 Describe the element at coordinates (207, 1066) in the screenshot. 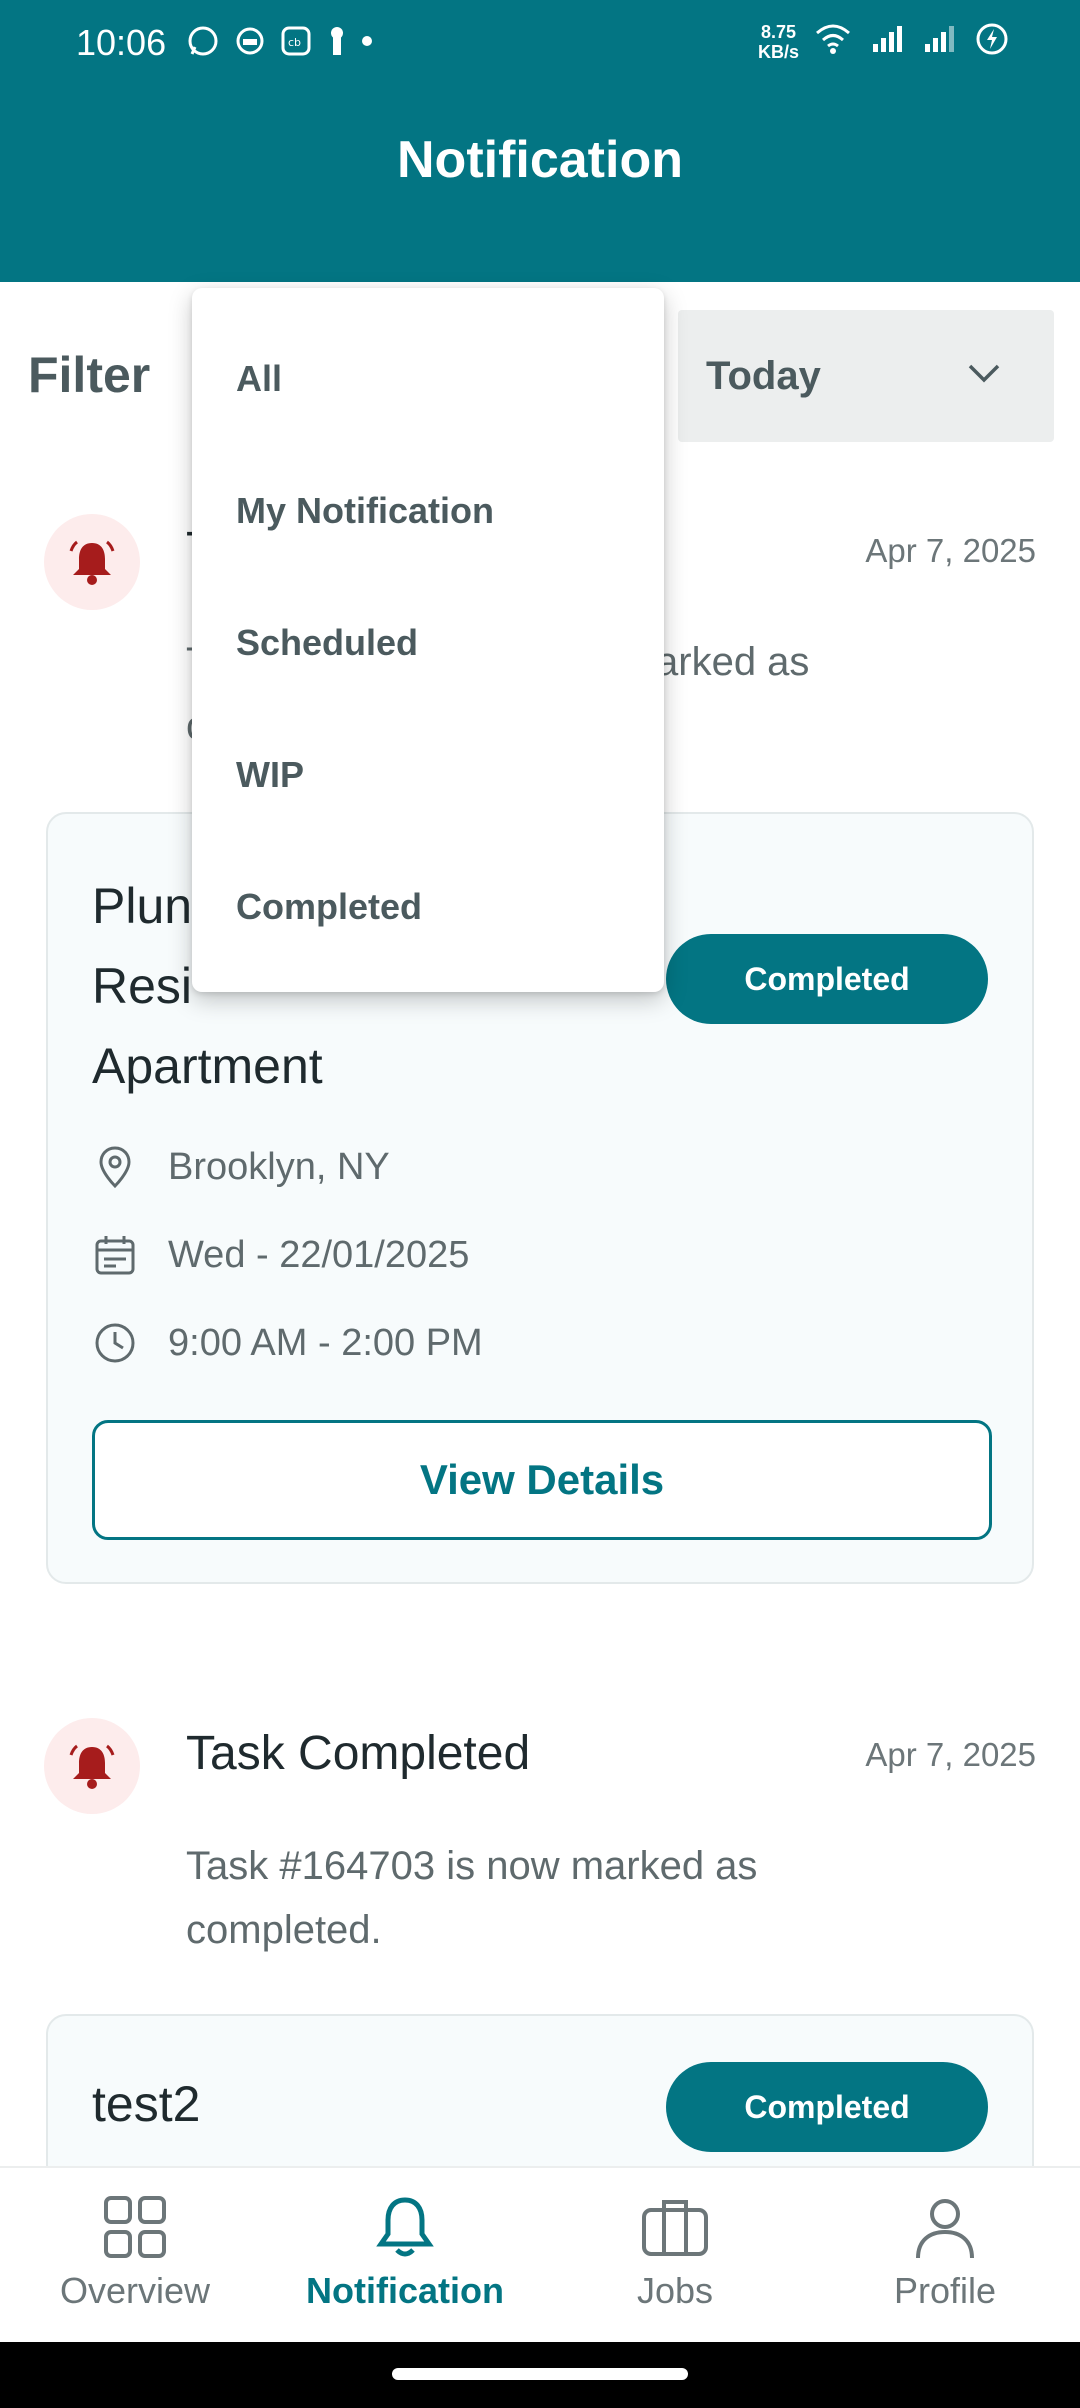

I see `job-title-line: Apartment` at that location.